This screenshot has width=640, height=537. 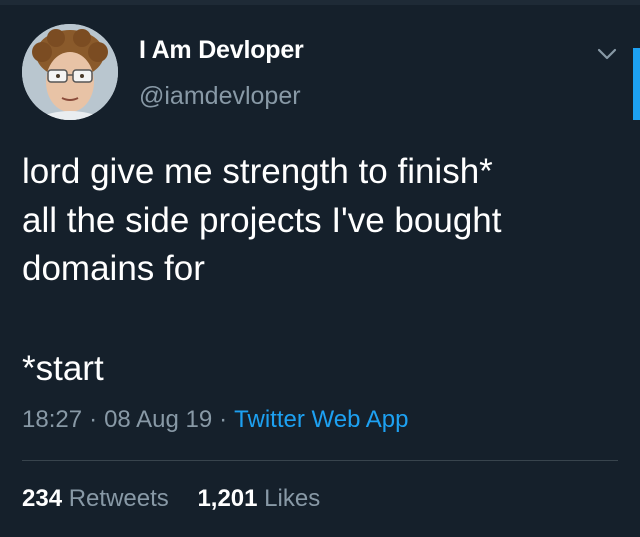 I want to click on tweet-text-line: all the side projects I've bought, so click(x=262, y=220).